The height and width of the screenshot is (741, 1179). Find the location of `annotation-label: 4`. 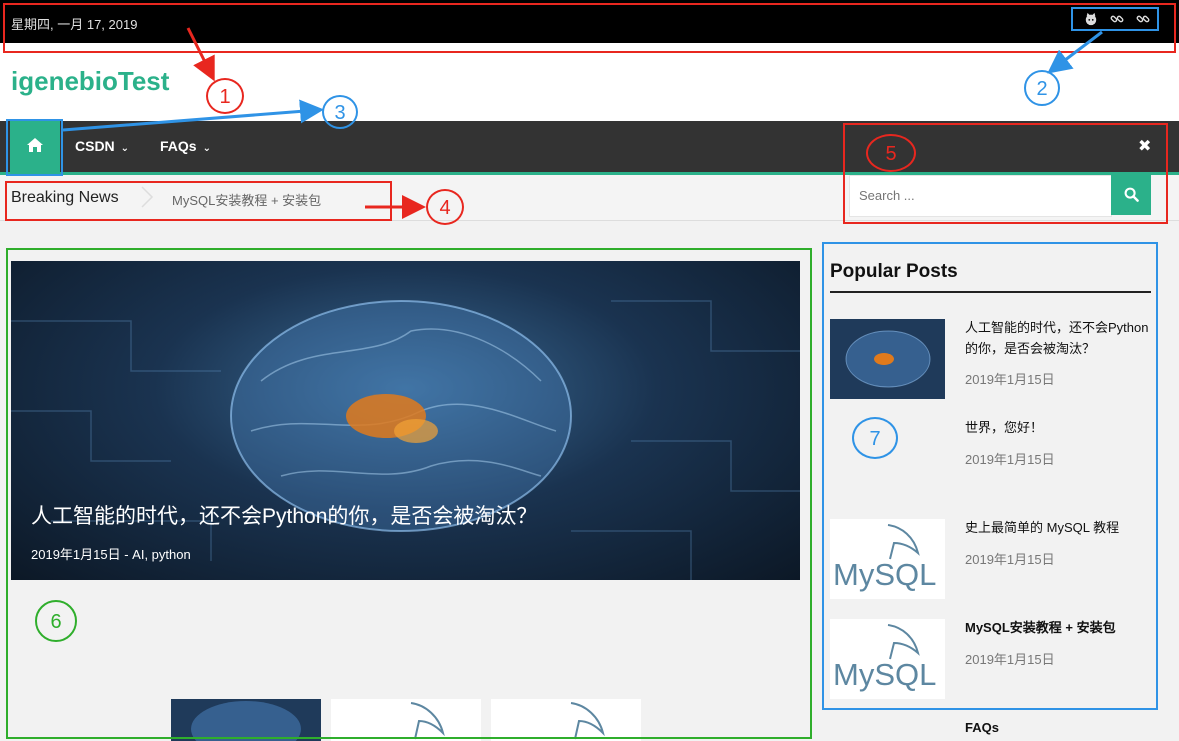

annotation-label: 4 is located at coordinates (445, 207).